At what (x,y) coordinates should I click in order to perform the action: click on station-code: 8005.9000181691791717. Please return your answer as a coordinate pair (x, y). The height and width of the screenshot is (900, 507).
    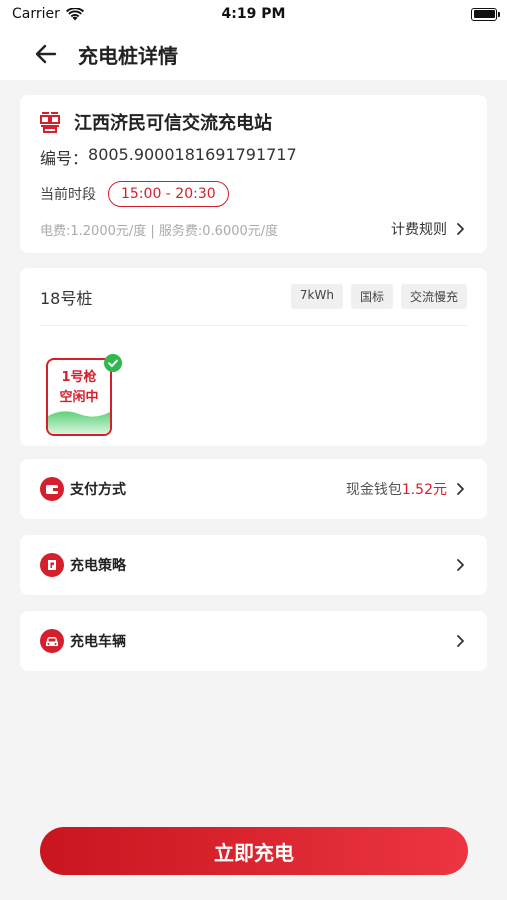
    Looking at the image, I should click on (192, 154).